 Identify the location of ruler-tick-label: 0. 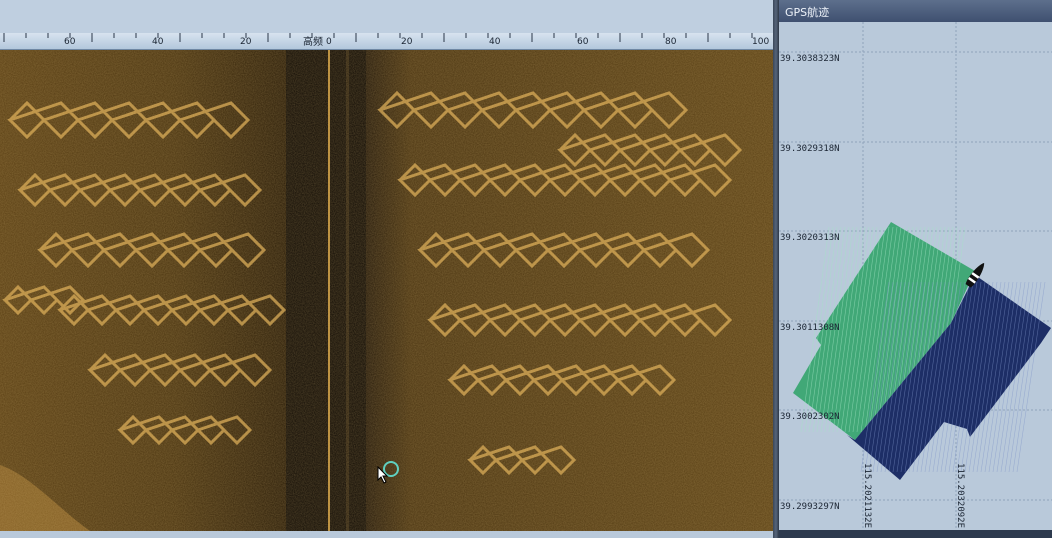
(329, 42).